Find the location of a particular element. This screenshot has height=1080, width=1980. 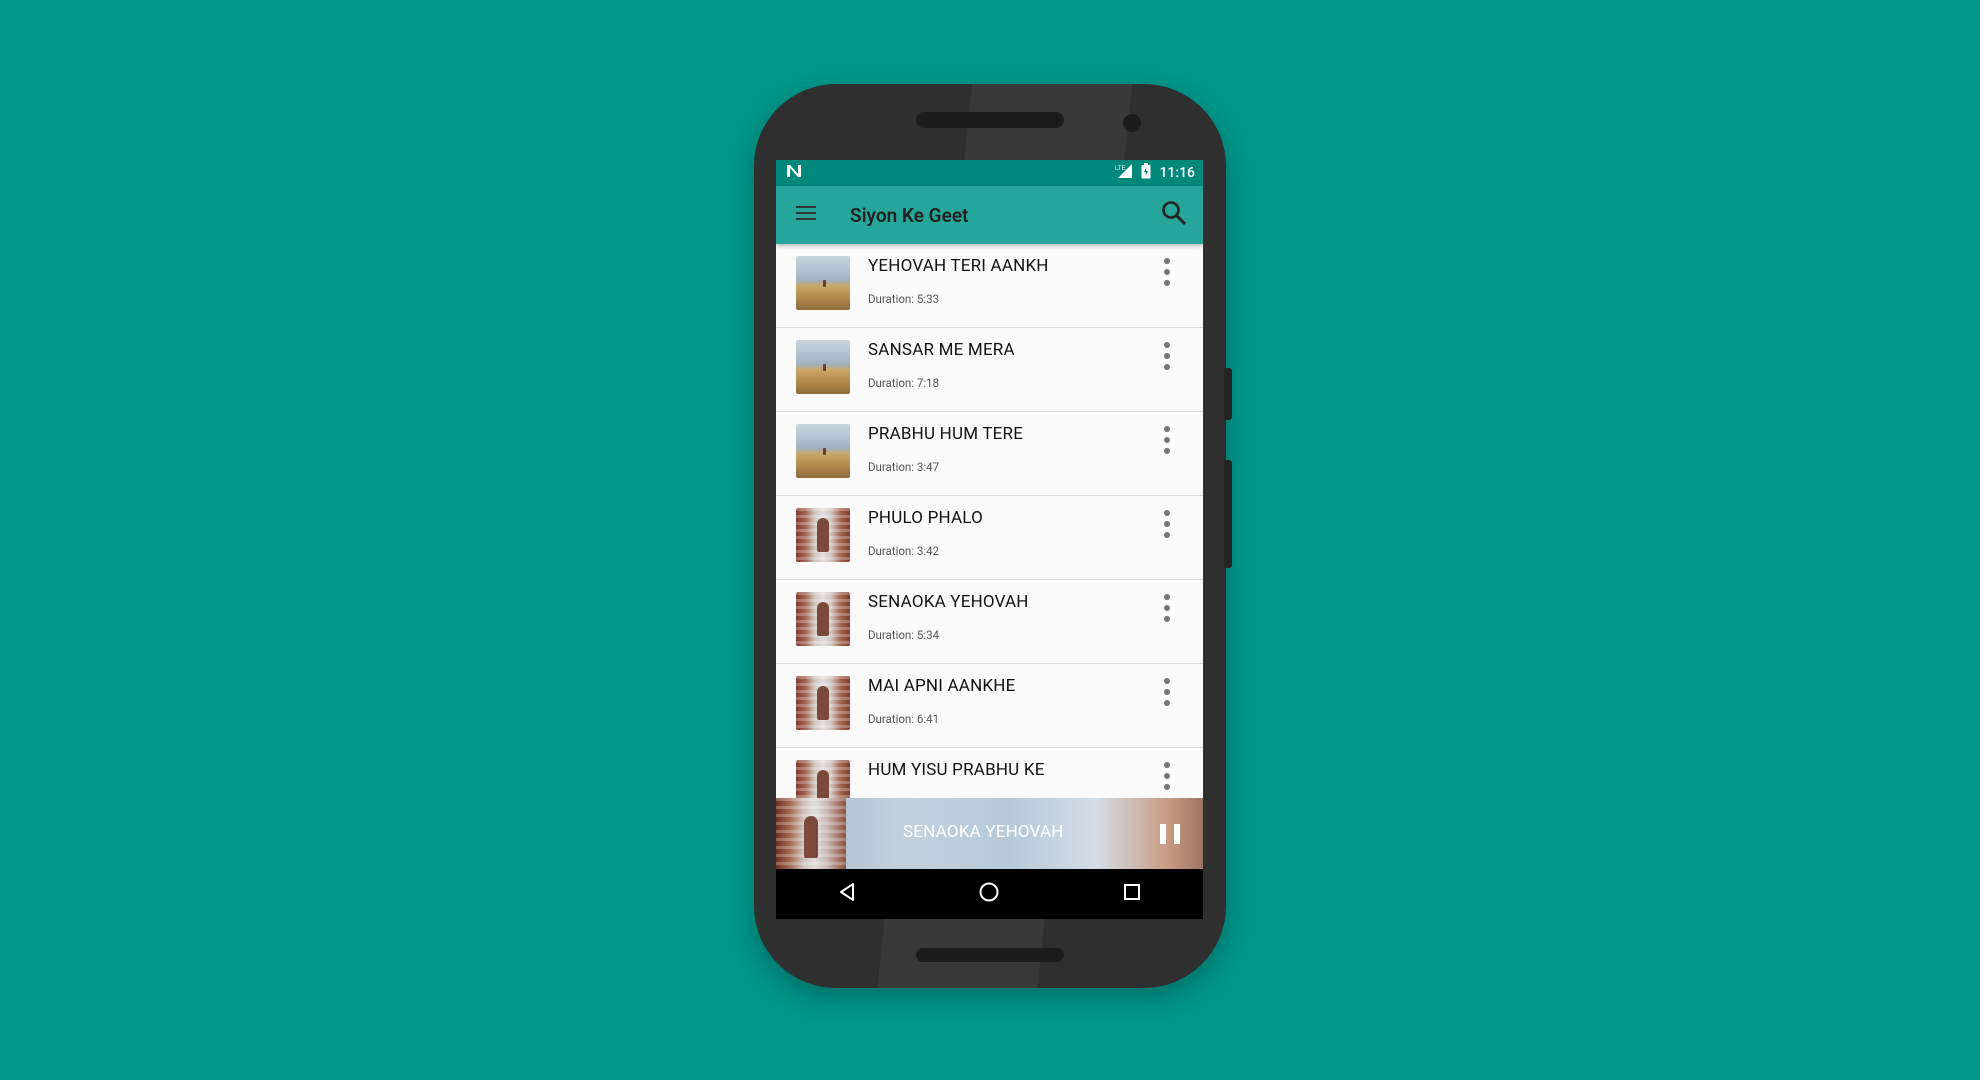

recents-button is located at coordinates (1132, 894).